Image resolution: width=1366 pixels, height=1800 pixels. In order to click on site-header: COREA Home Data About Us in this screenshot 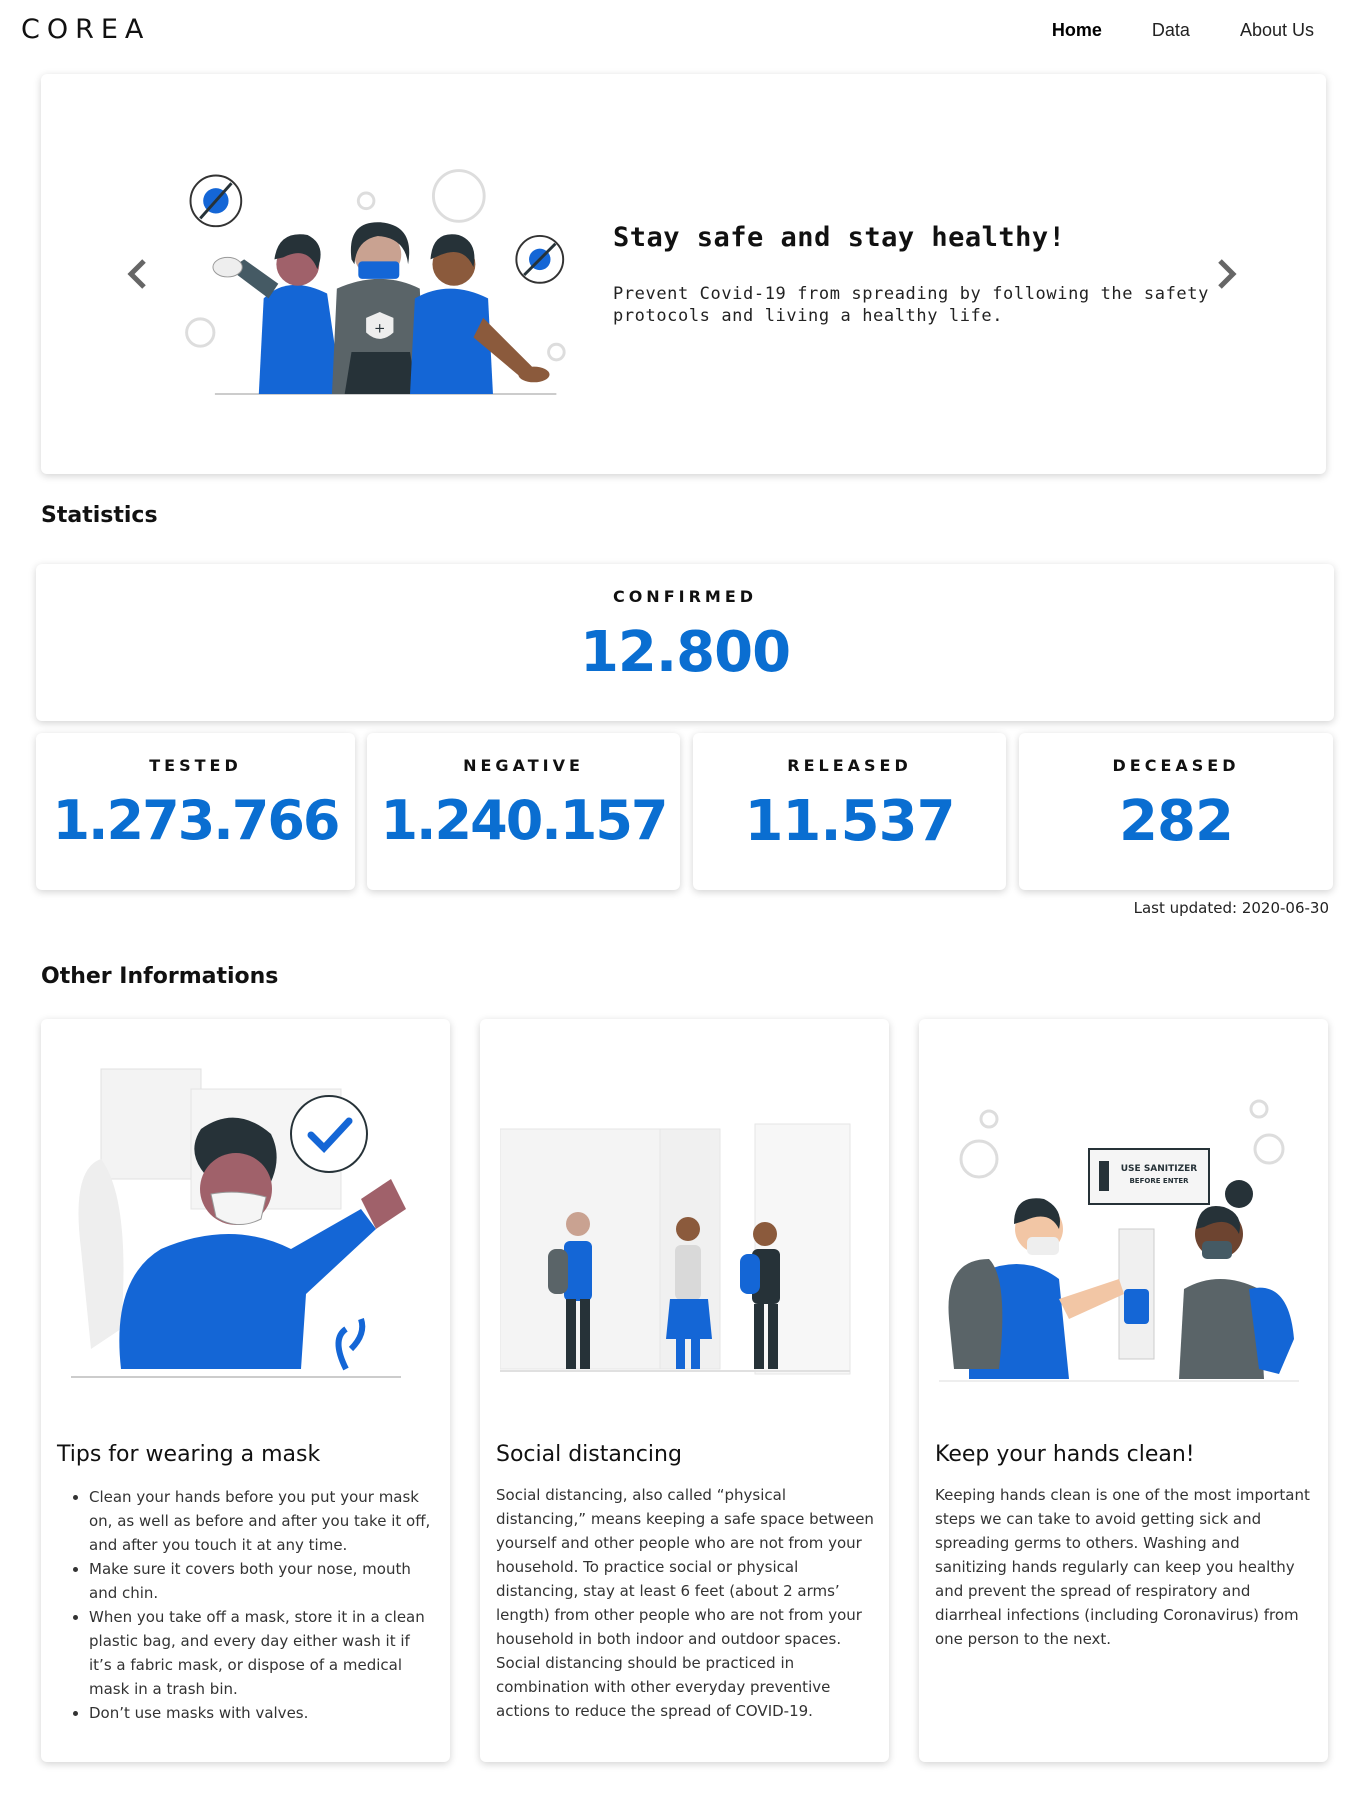, I will do `click(683, 31)`.